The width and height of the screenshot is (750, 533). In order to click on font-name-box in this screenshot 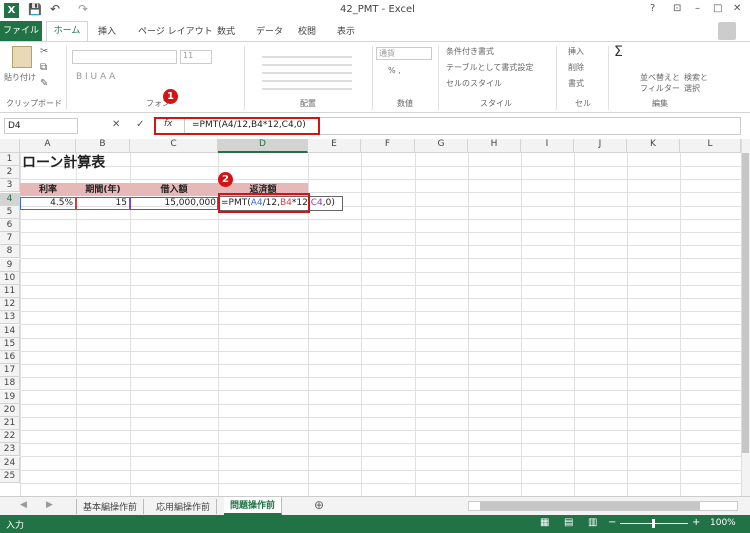, I will do `click(124, 57)`.